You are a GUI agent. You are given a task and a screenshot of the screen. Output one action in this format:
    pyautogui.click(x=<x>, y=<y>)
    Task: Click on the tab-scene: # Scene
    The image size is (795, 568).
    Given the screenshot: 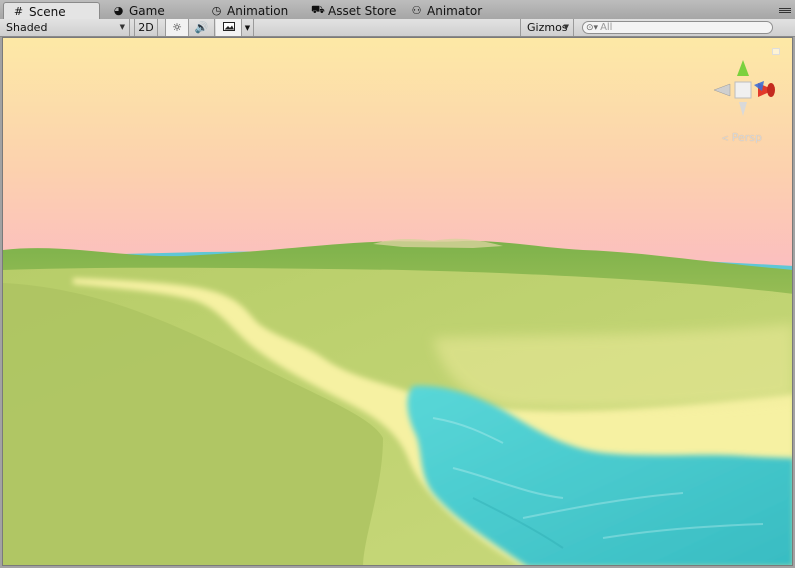 What is the action you would take?
    pyautogui.click(x=51, y=11)
    